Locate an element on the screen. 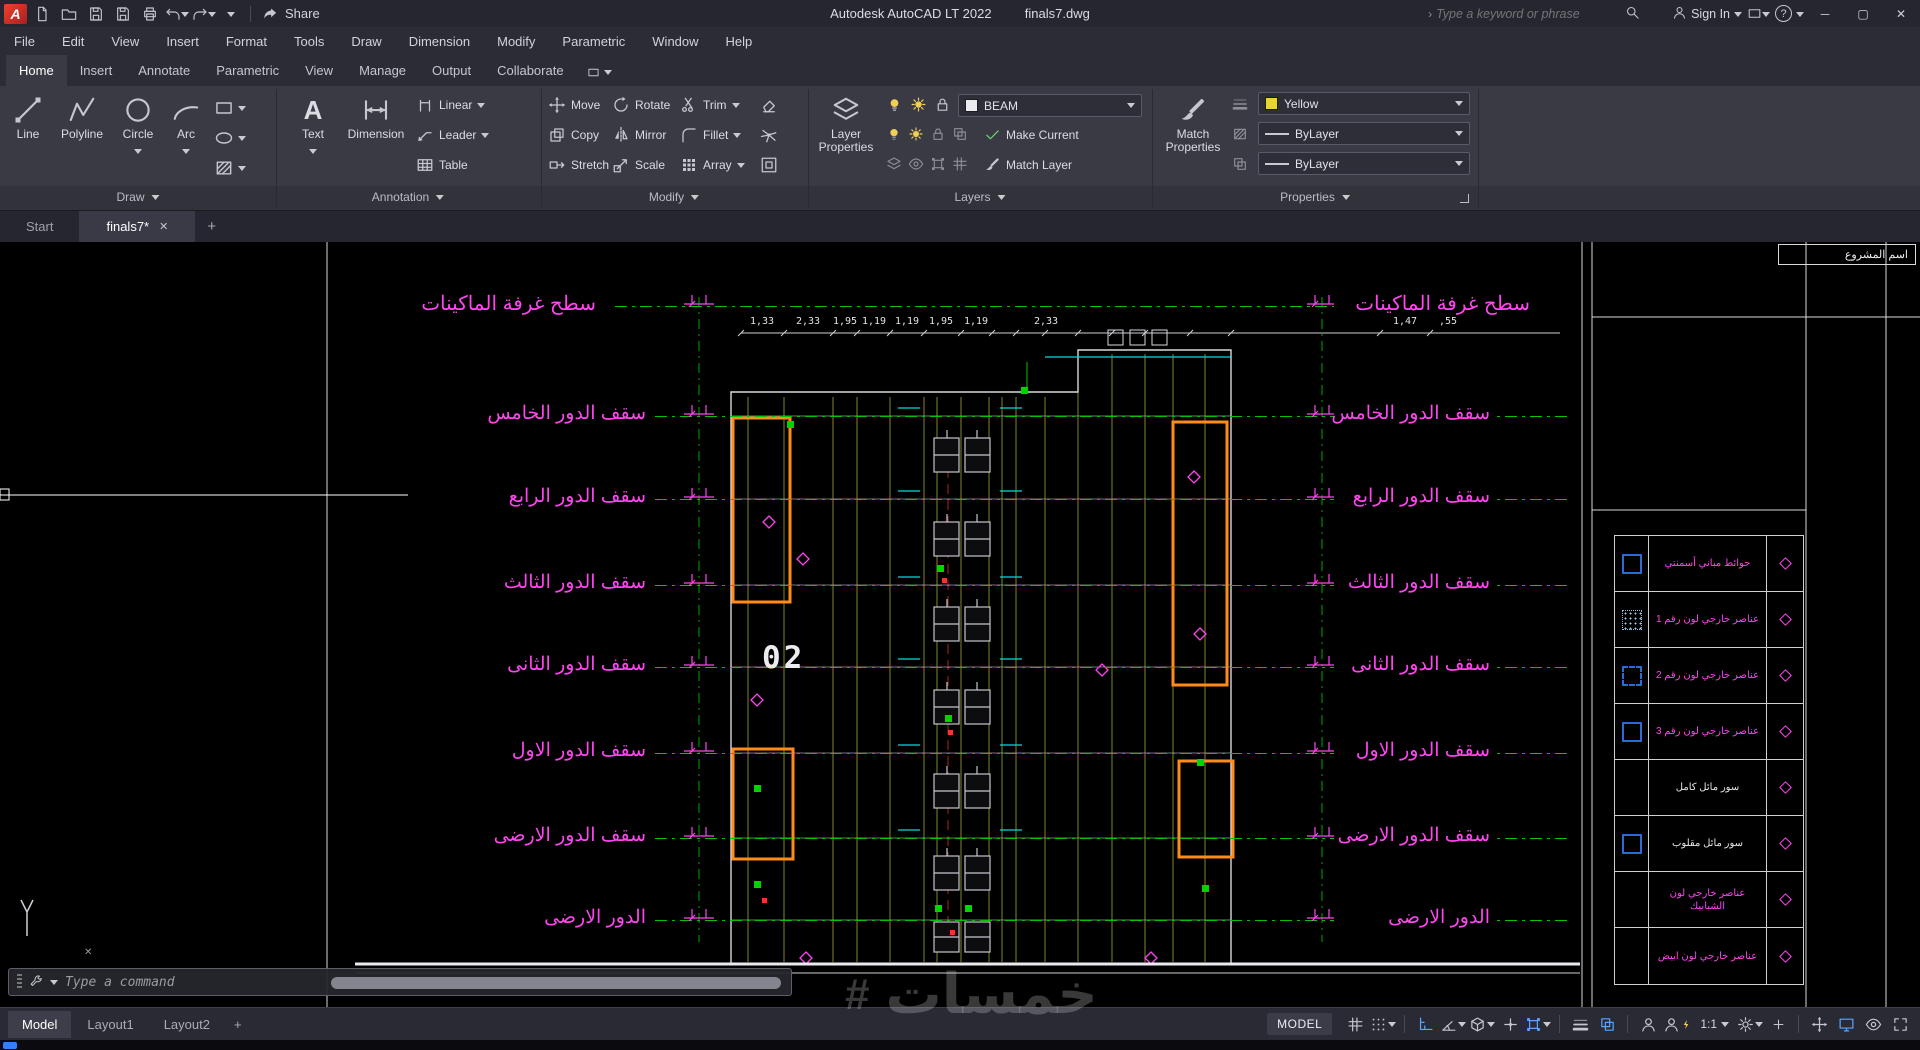 Image resolution: width=1920 pixels, height=1050 pixels. search-field: › is located at coordinates (1548, 14).